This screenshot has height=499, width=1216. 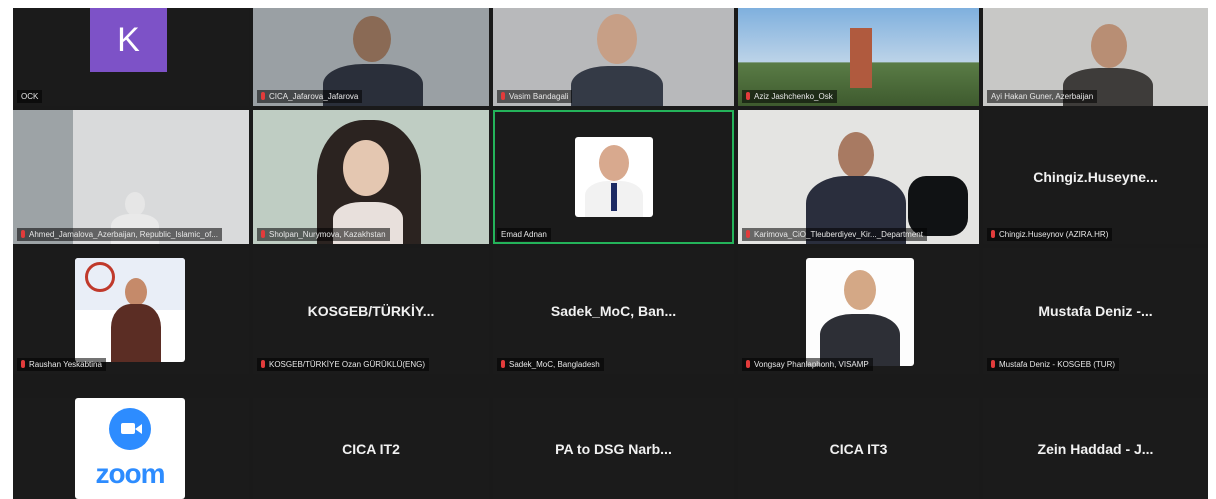 What do you see at coordinates (861, 58) in the screenshot?
I see `virtual-background` at bounding box center [861, 58].